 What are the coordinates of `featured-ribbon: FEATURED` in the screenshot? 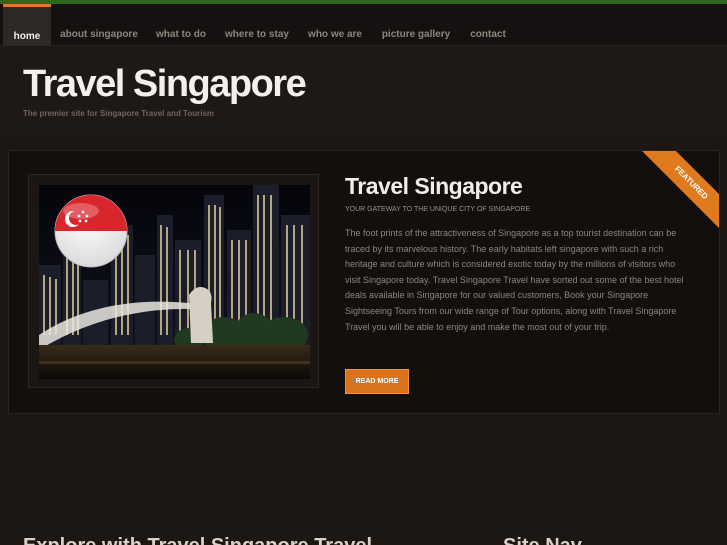 It's located at (679, 191).